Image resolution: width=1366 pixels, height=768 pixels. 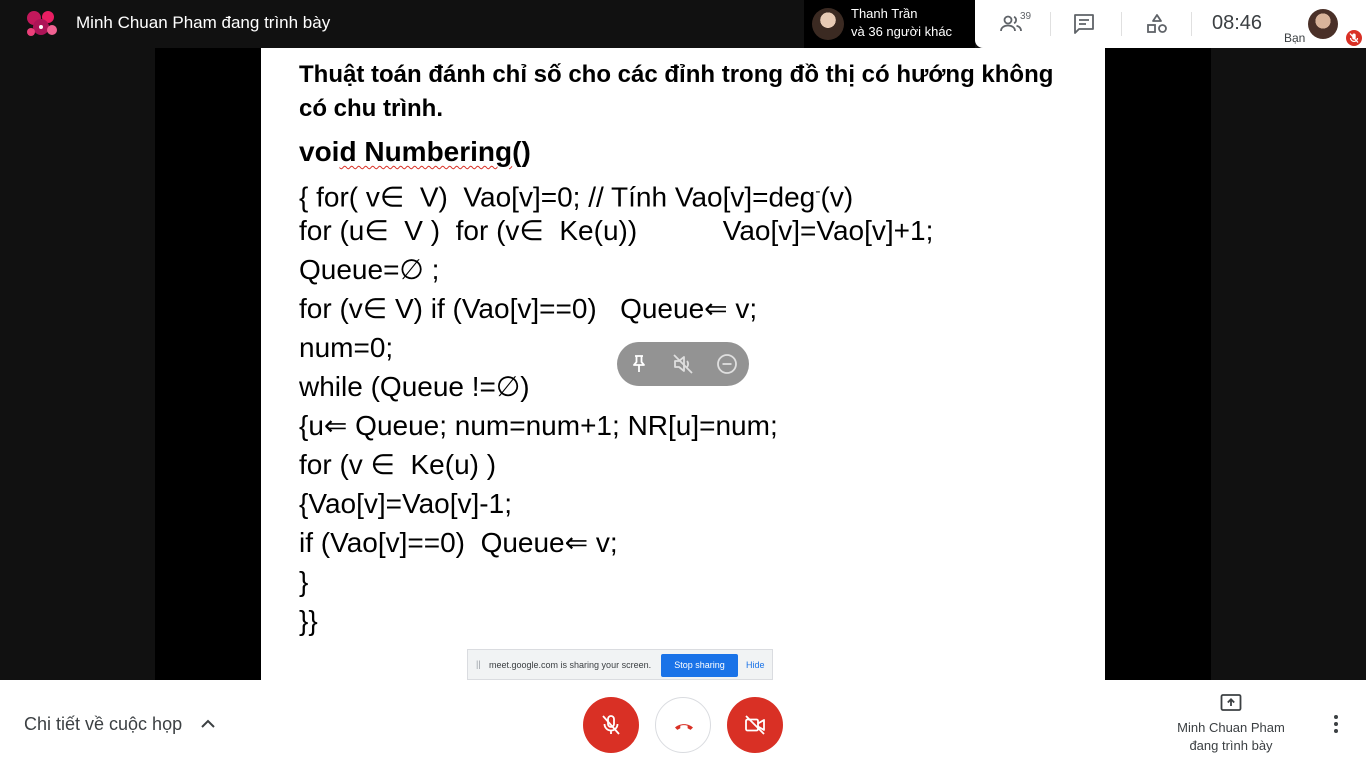 I want to click on chevron-up-icon, so click(x=208, y=724).